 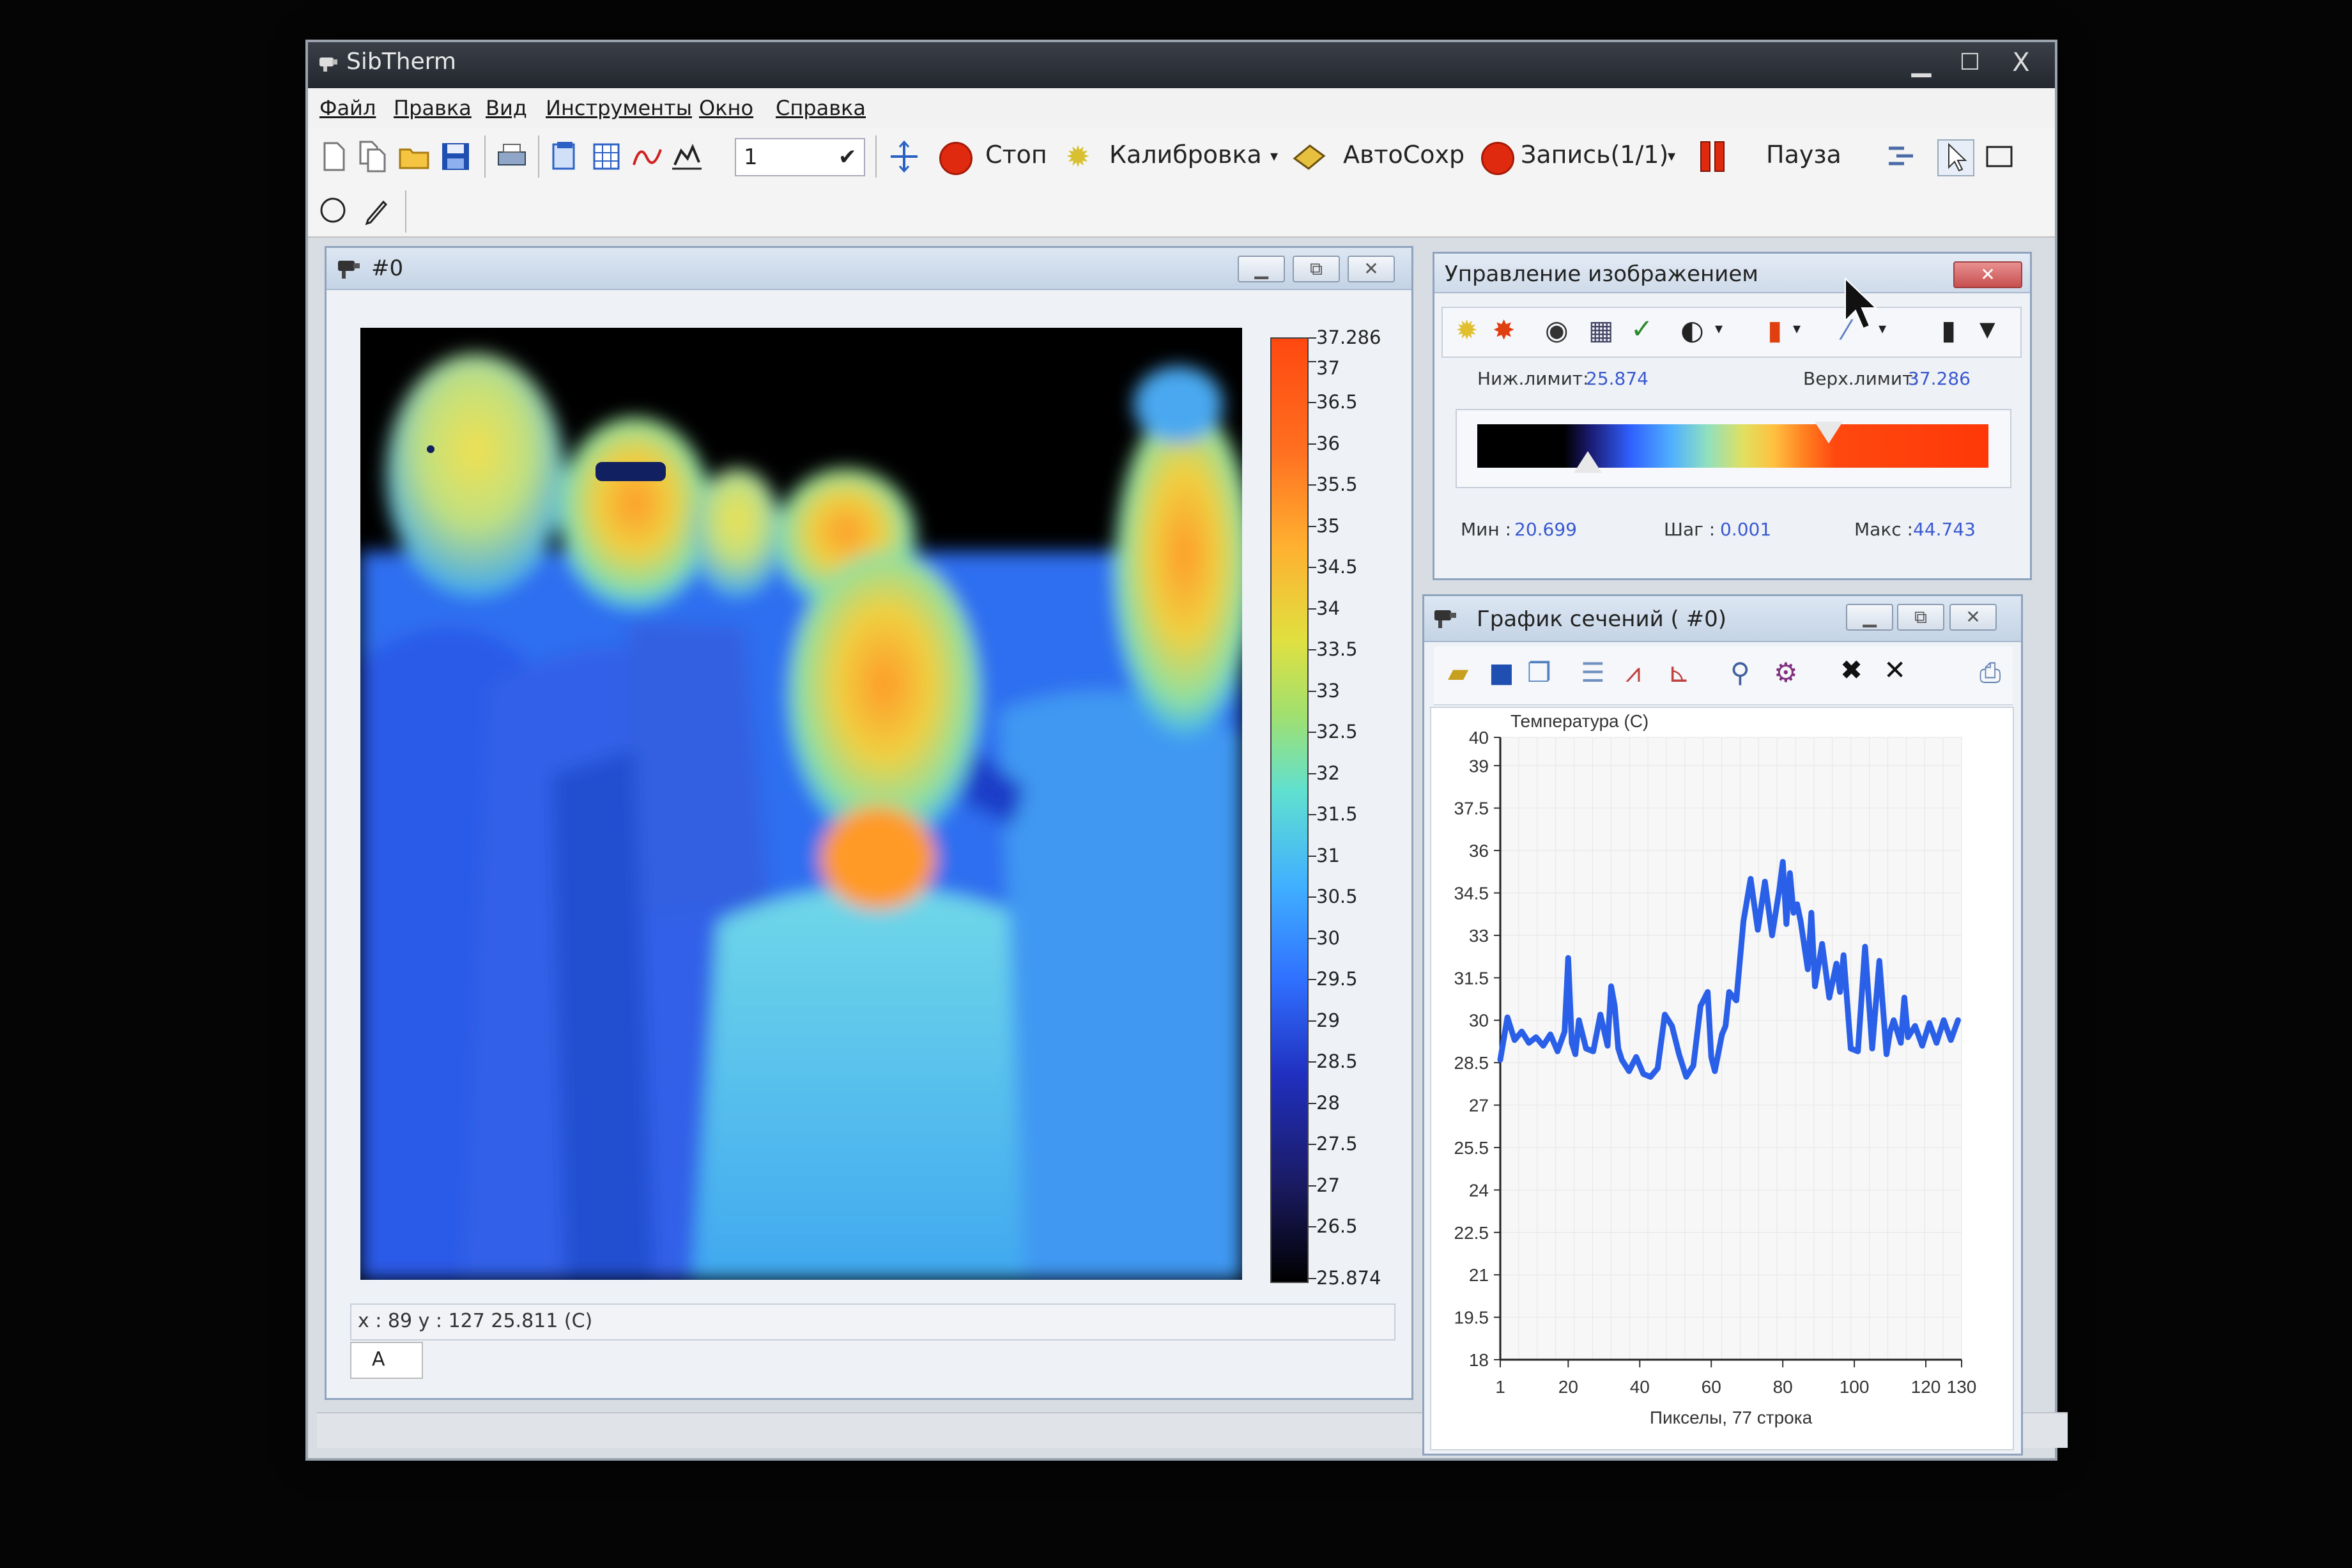 I want to click on invert-icon: ◐, so click(x=1692, y=330).